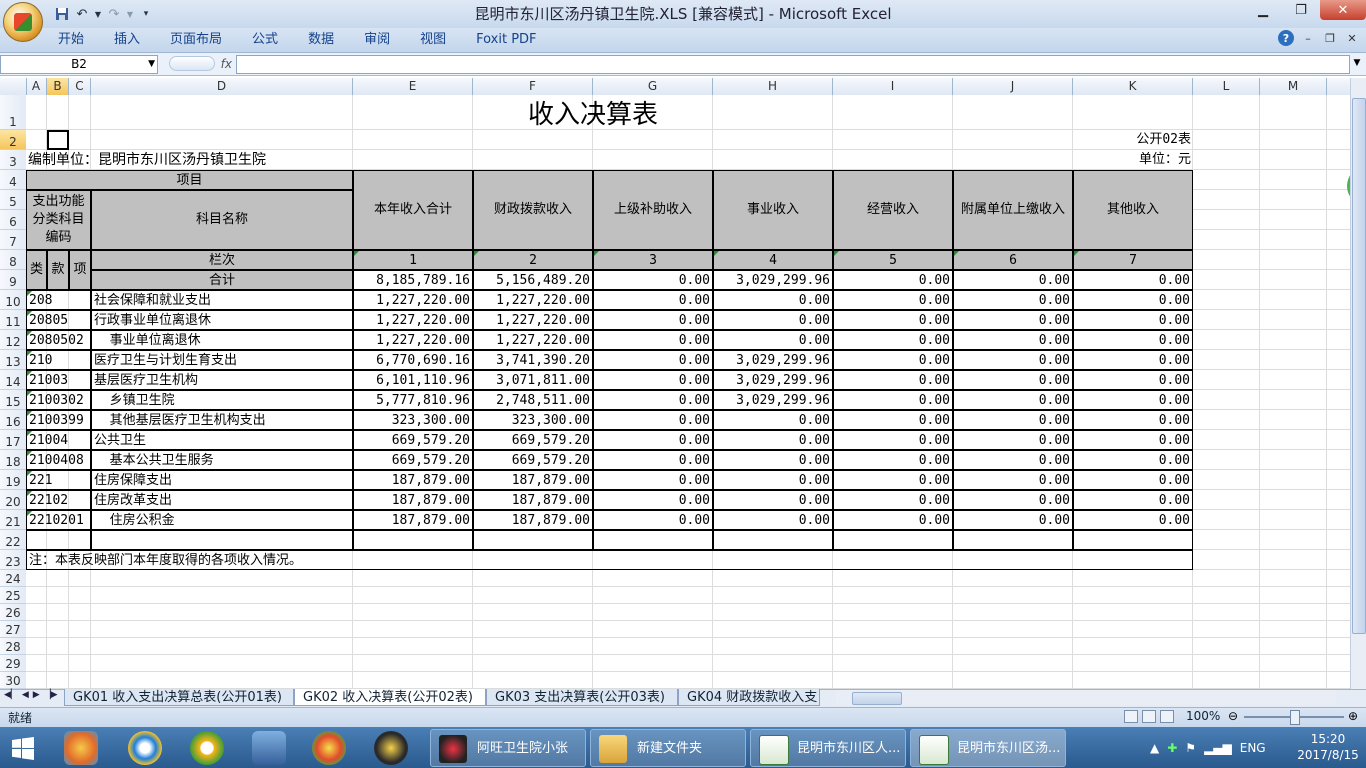 The image size is (1366, 768). I want to click on row-name: 基本公共卫生服务, so click(222, 460).